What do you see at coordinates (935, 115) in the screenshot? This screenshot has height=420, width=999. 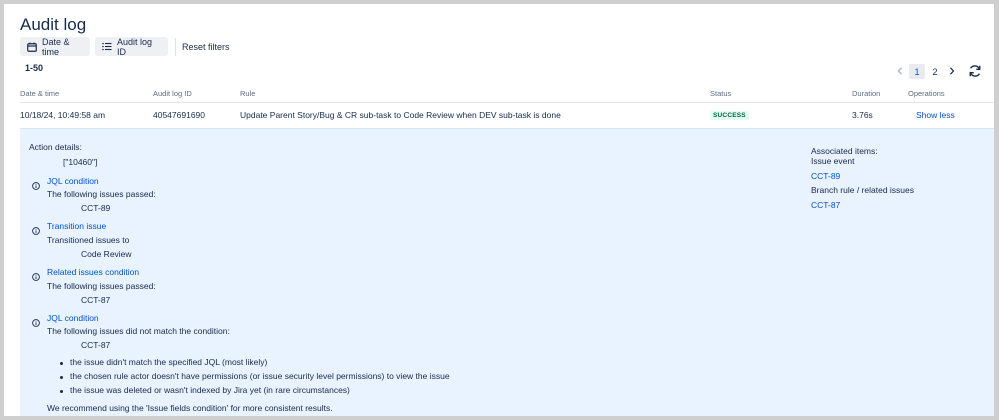 I see `show-less-link: Show less` at bounding box center [935, 115].